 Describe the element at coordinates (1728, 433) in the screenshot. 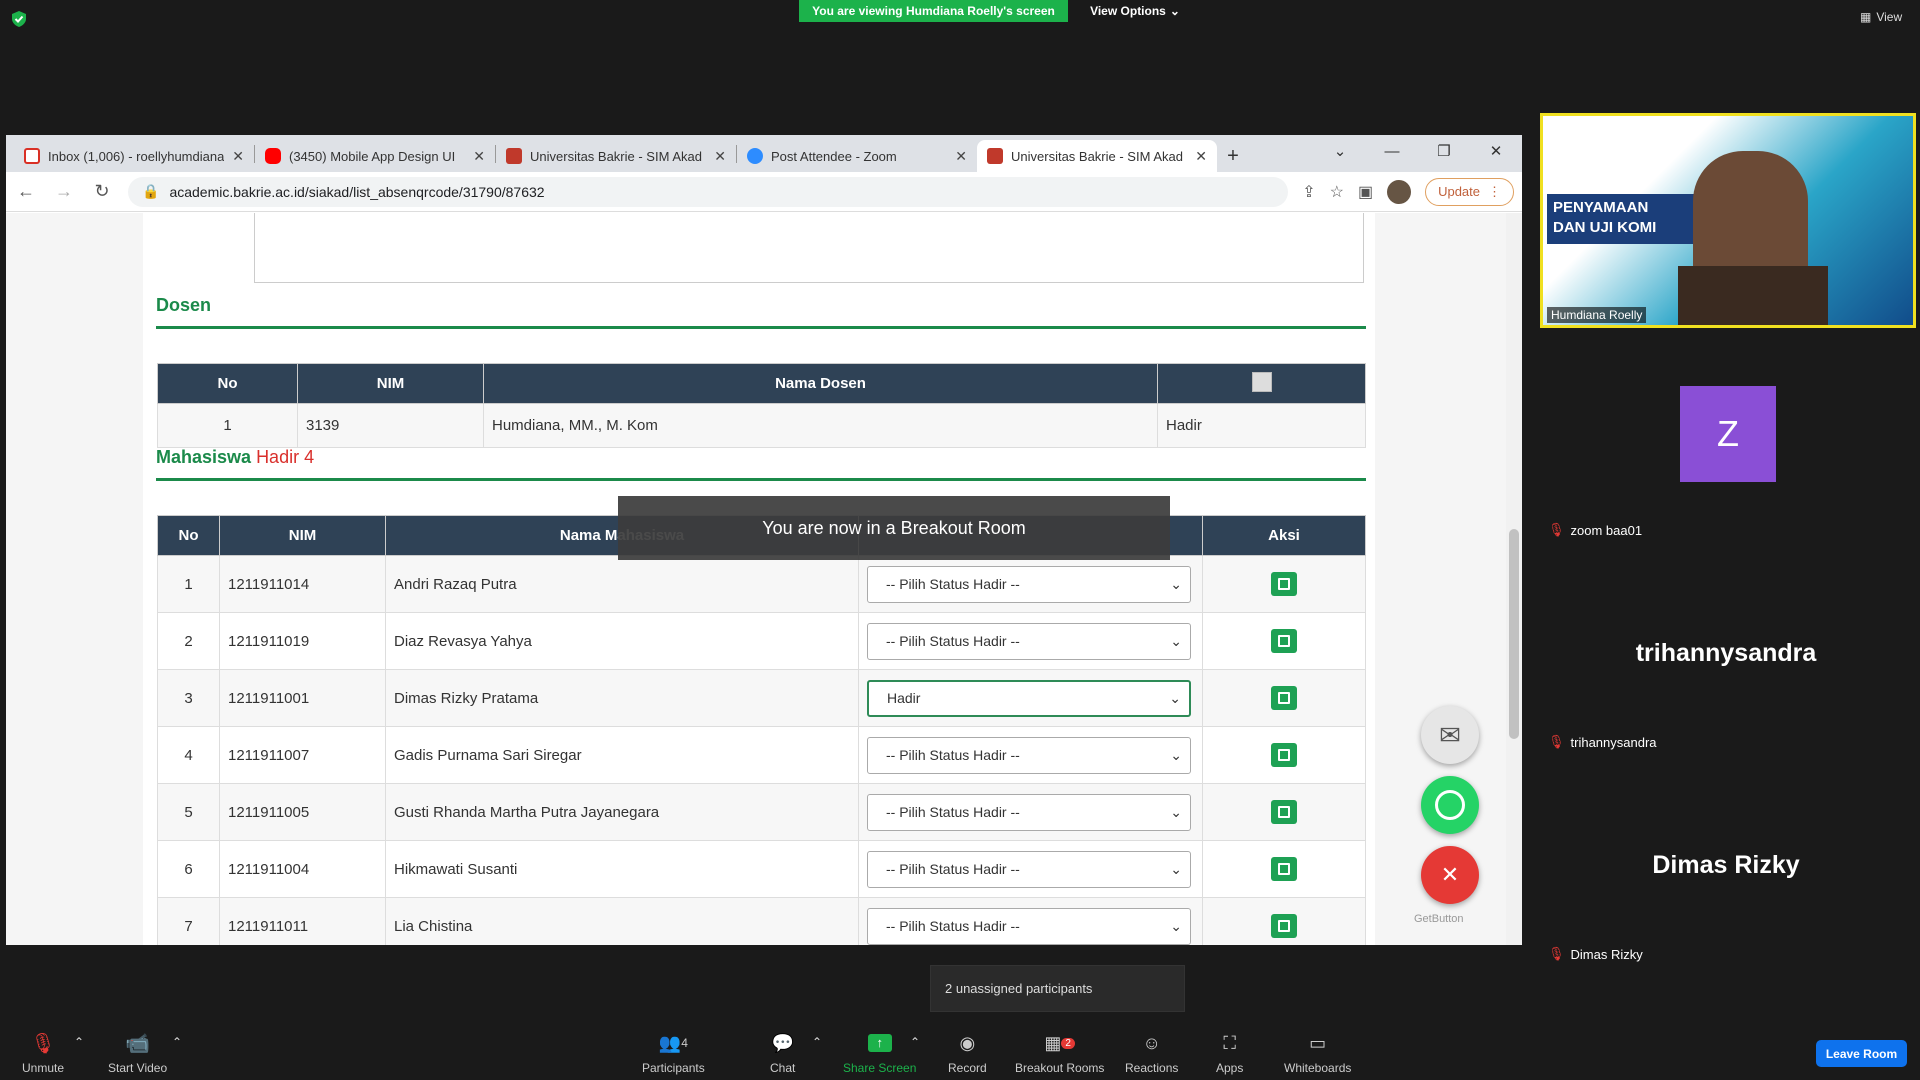

I see `avatar-initial: Z` at that location.